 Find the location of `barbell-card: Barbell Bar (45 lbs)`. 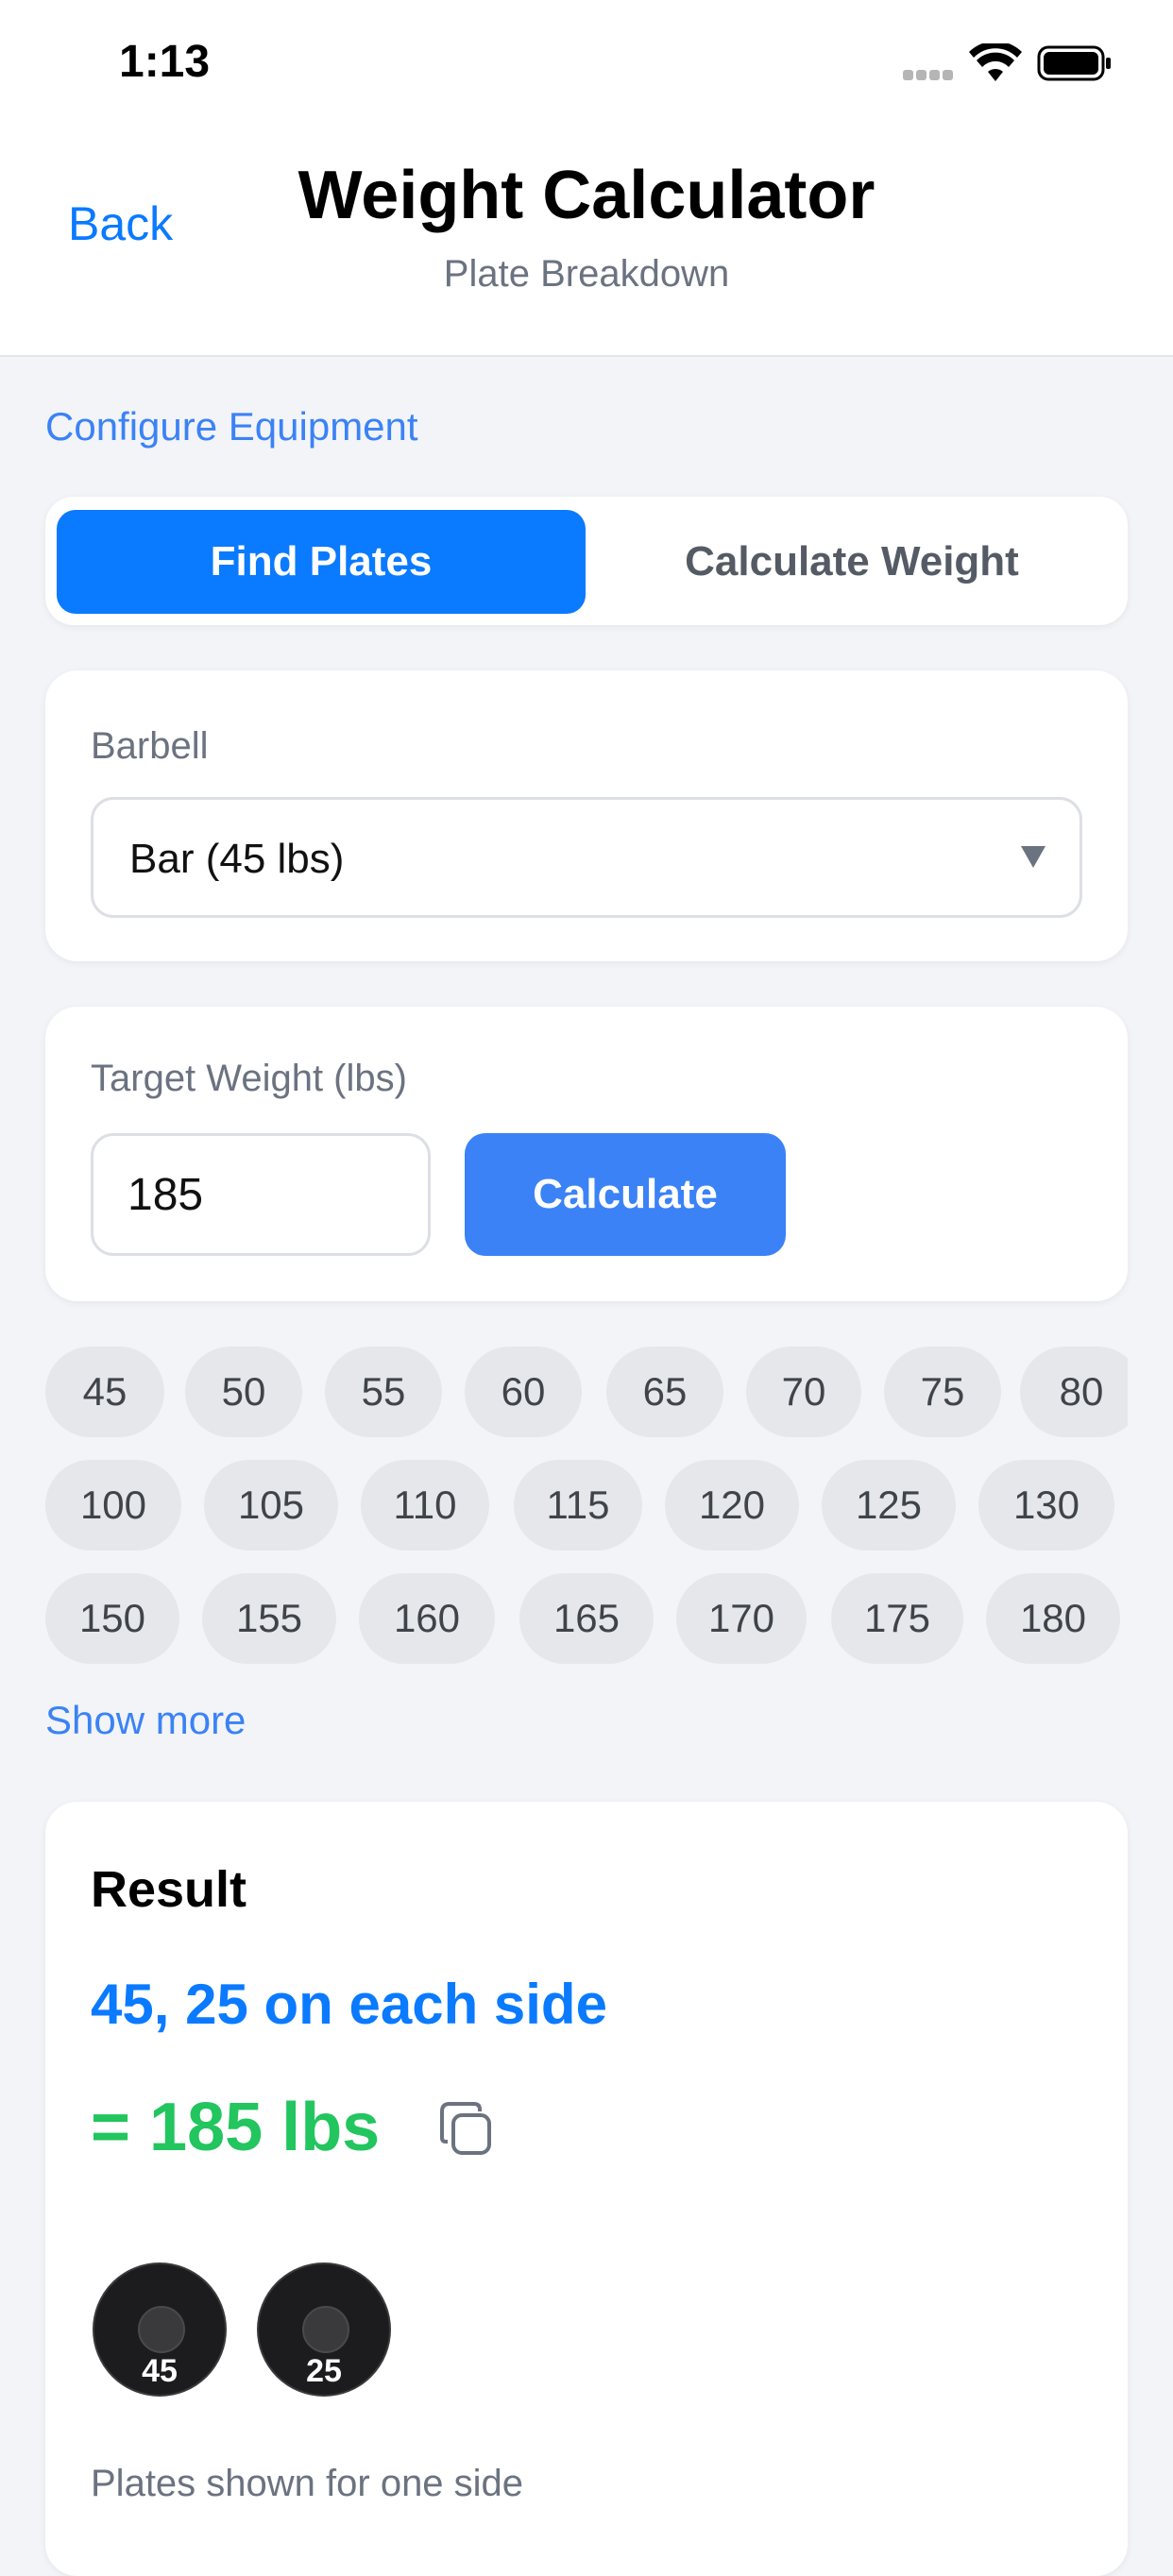

barbell-card: Barbell Bar (45 lbs) is located at coordinates (586, 815).